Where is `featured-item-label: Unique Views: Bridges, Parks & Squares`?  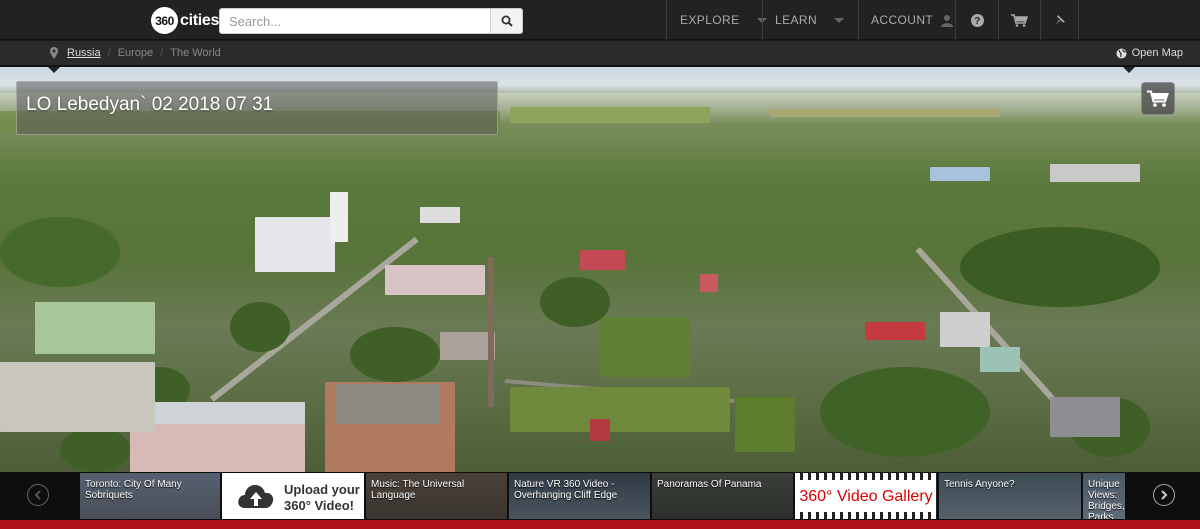 featured-item-label: Unique Views: Bridges, Parks & Squares is located at coordinates (1106, 499).